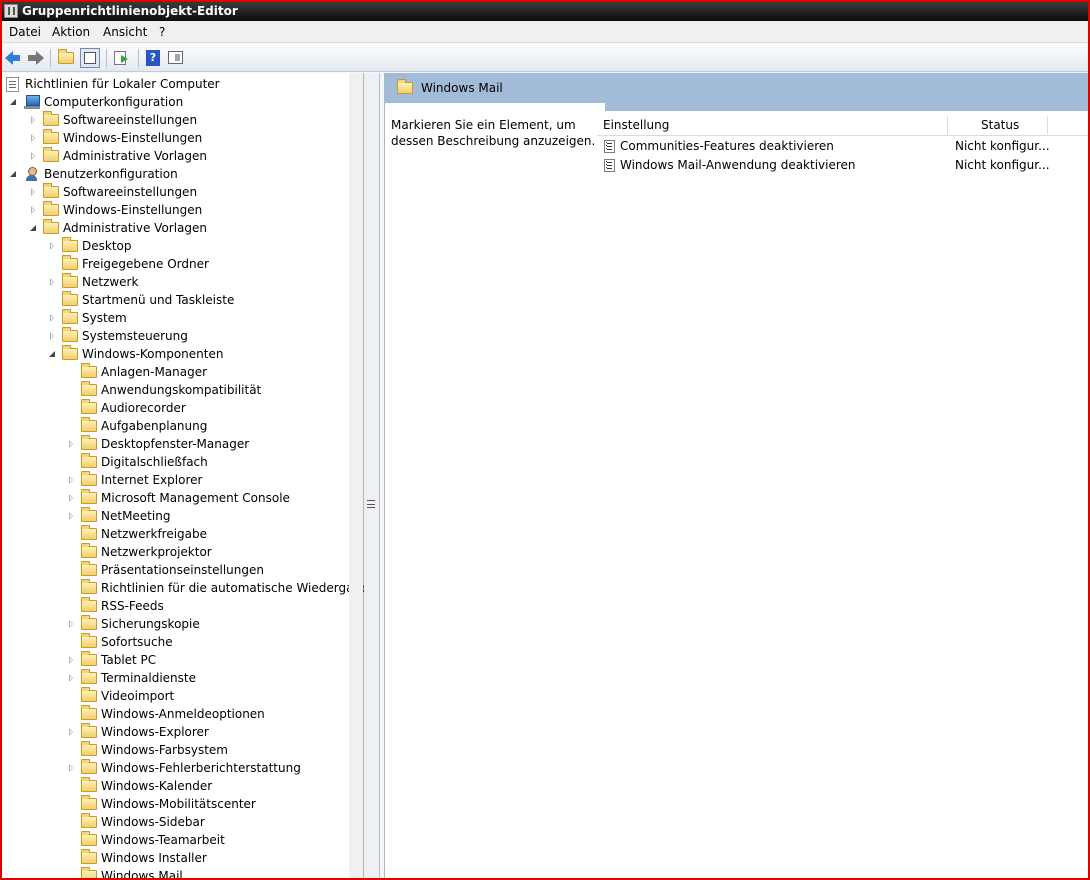 The width and height of the screenshot is (1090, 880). Describe the element at coordinates (66, 58) in the screenshot. I see `up-folder-icon` at that location.